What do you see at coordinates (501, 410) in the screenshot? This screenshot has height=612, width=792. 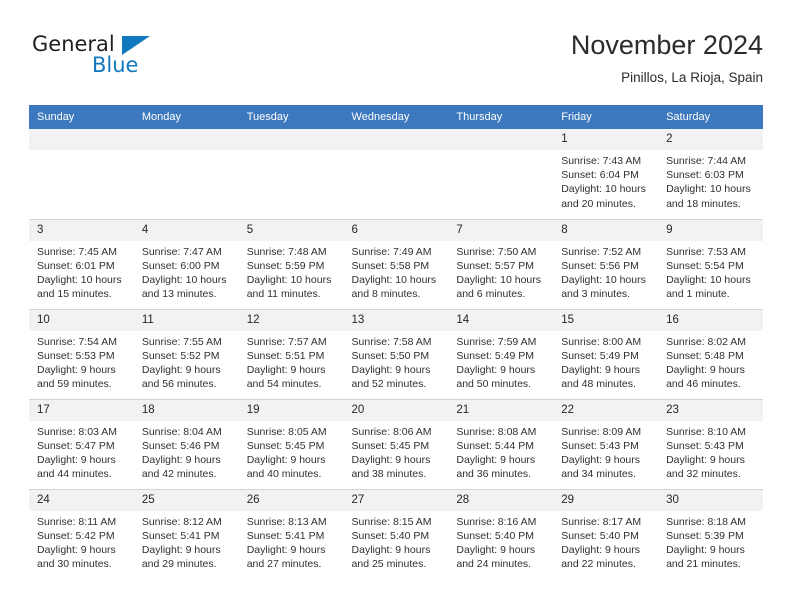 I see `day-number: 21` at bounding box center [501, 410].